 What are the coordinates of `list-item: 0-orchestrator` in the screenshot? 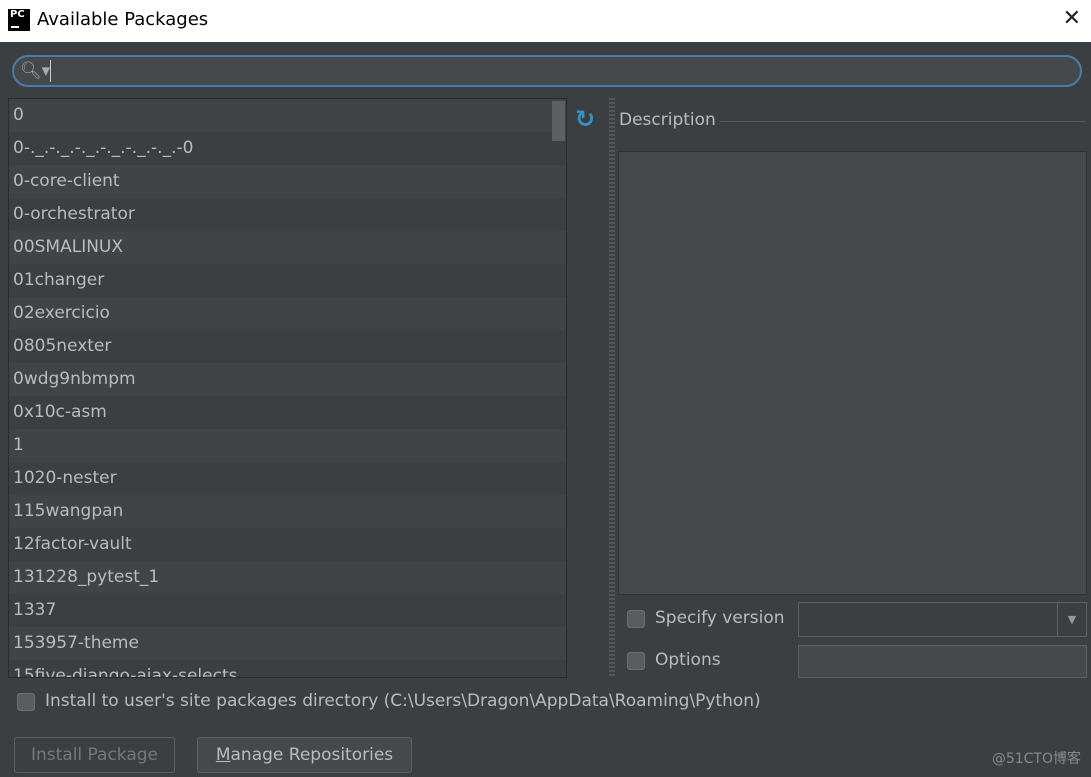 It's located at (287, 214).